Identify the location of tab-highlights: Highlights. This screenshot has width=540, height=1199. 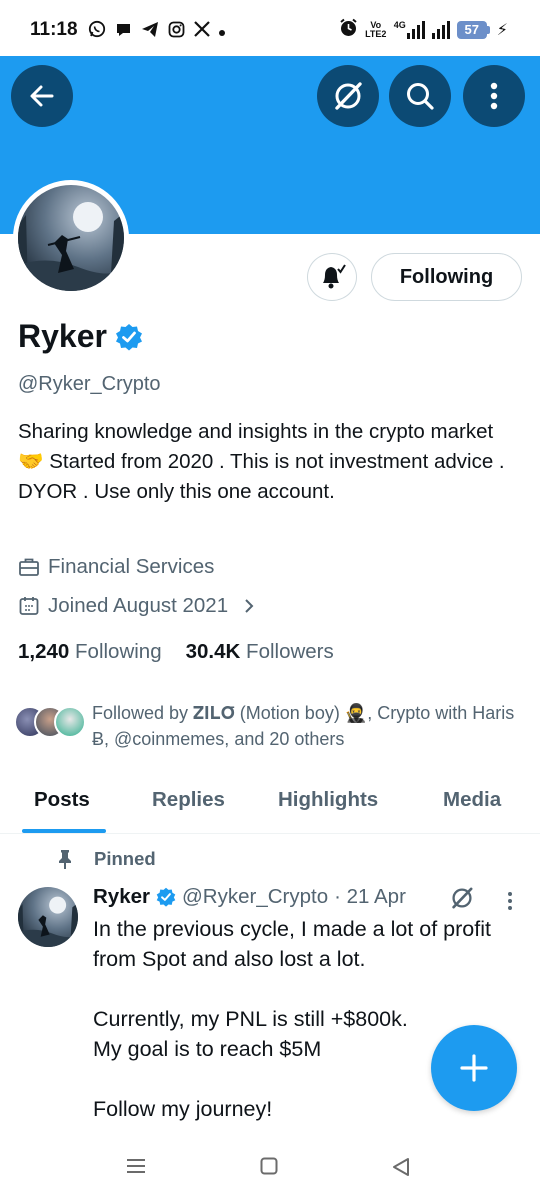
(328, 800).